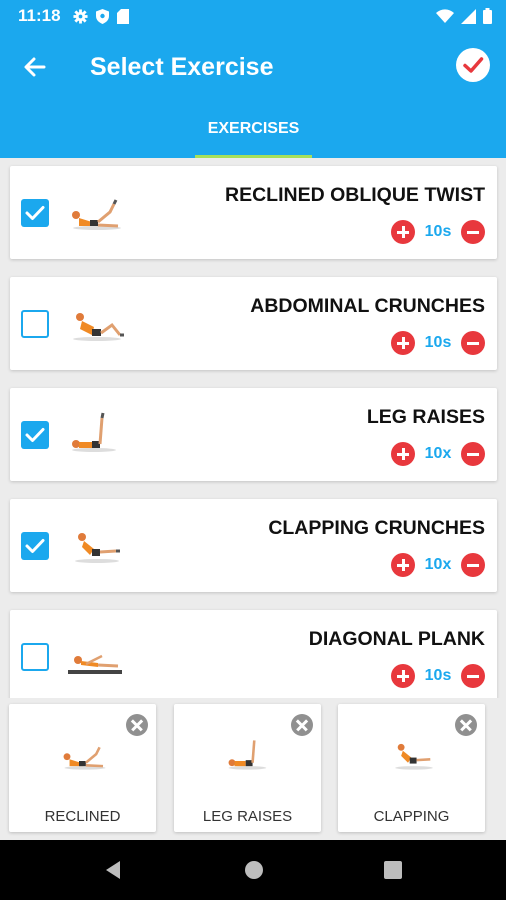 The height and width of the screenshot is (900, 506). What do you see at coordinates (182, 67) in the screenshot?
I see `page-title: Select Exercise` at bounding box center [182, 67].